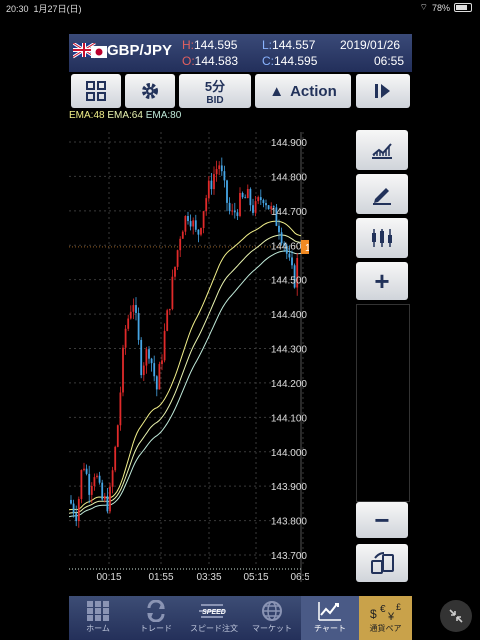 This screenshot has width=480, height=640. What do you see at coordinates (423, 7) in the screenshot?
I see `wifi-icon: ⌔` at bounding box center [423, 7].